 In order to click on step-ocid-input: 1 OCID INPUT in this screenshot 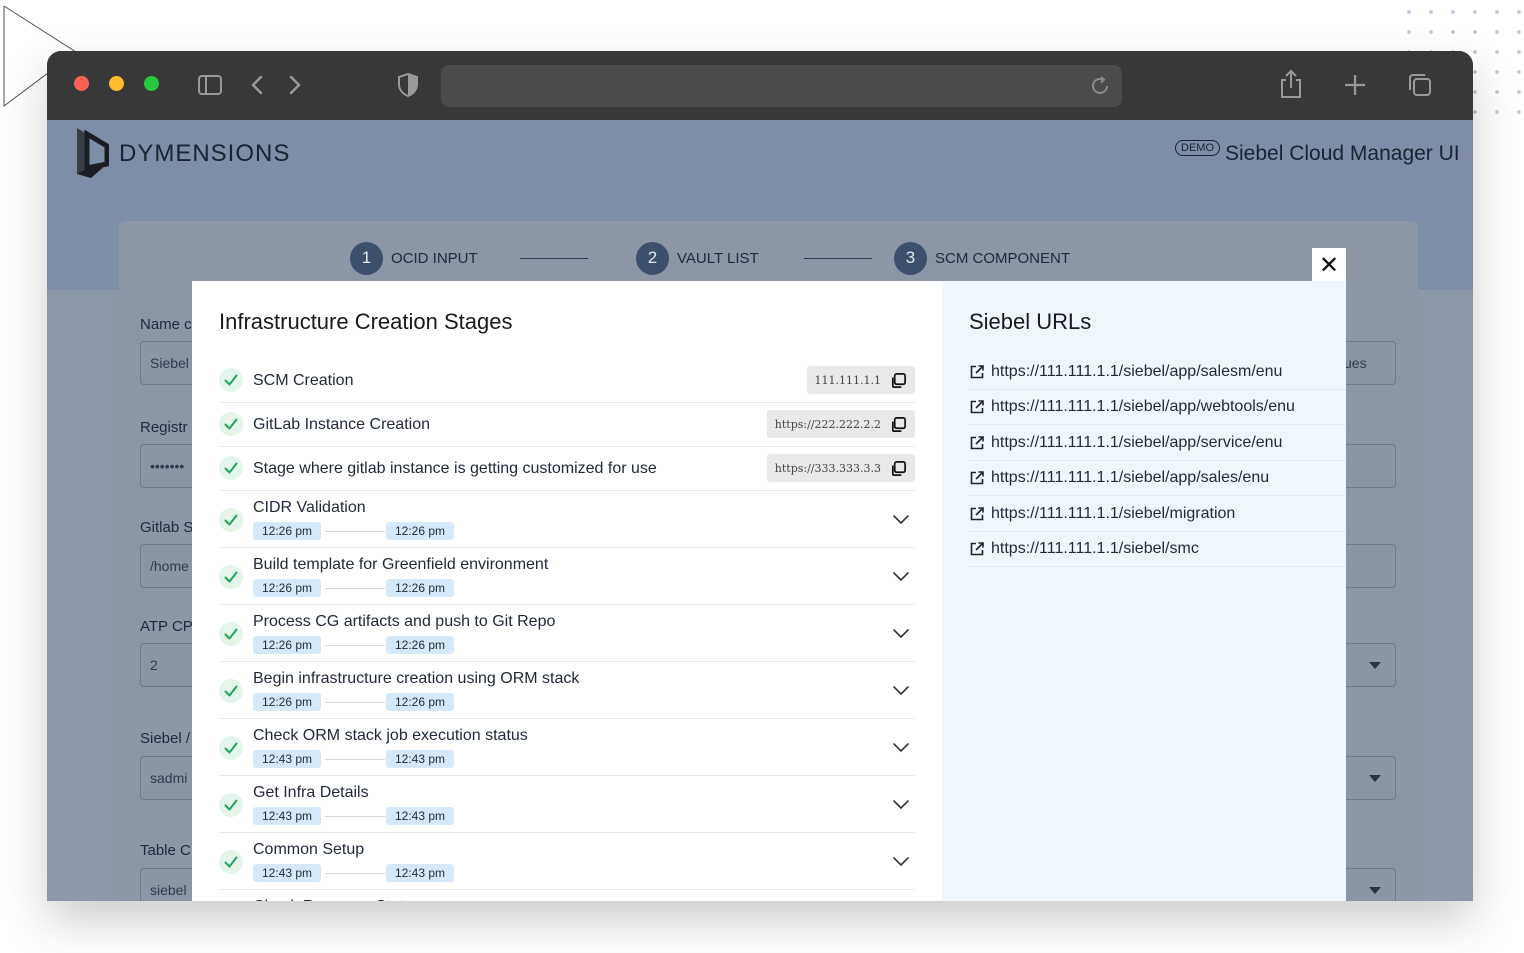, I will do `click(414, 258)`.